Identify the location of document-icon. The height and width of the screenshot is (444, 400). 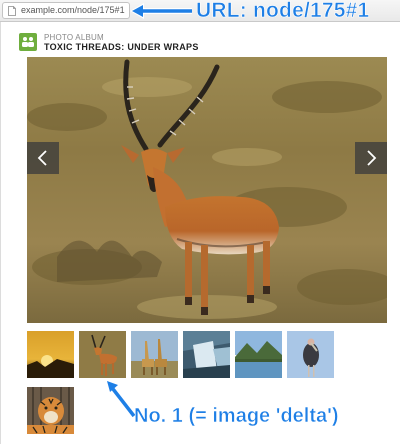
(12, 11).